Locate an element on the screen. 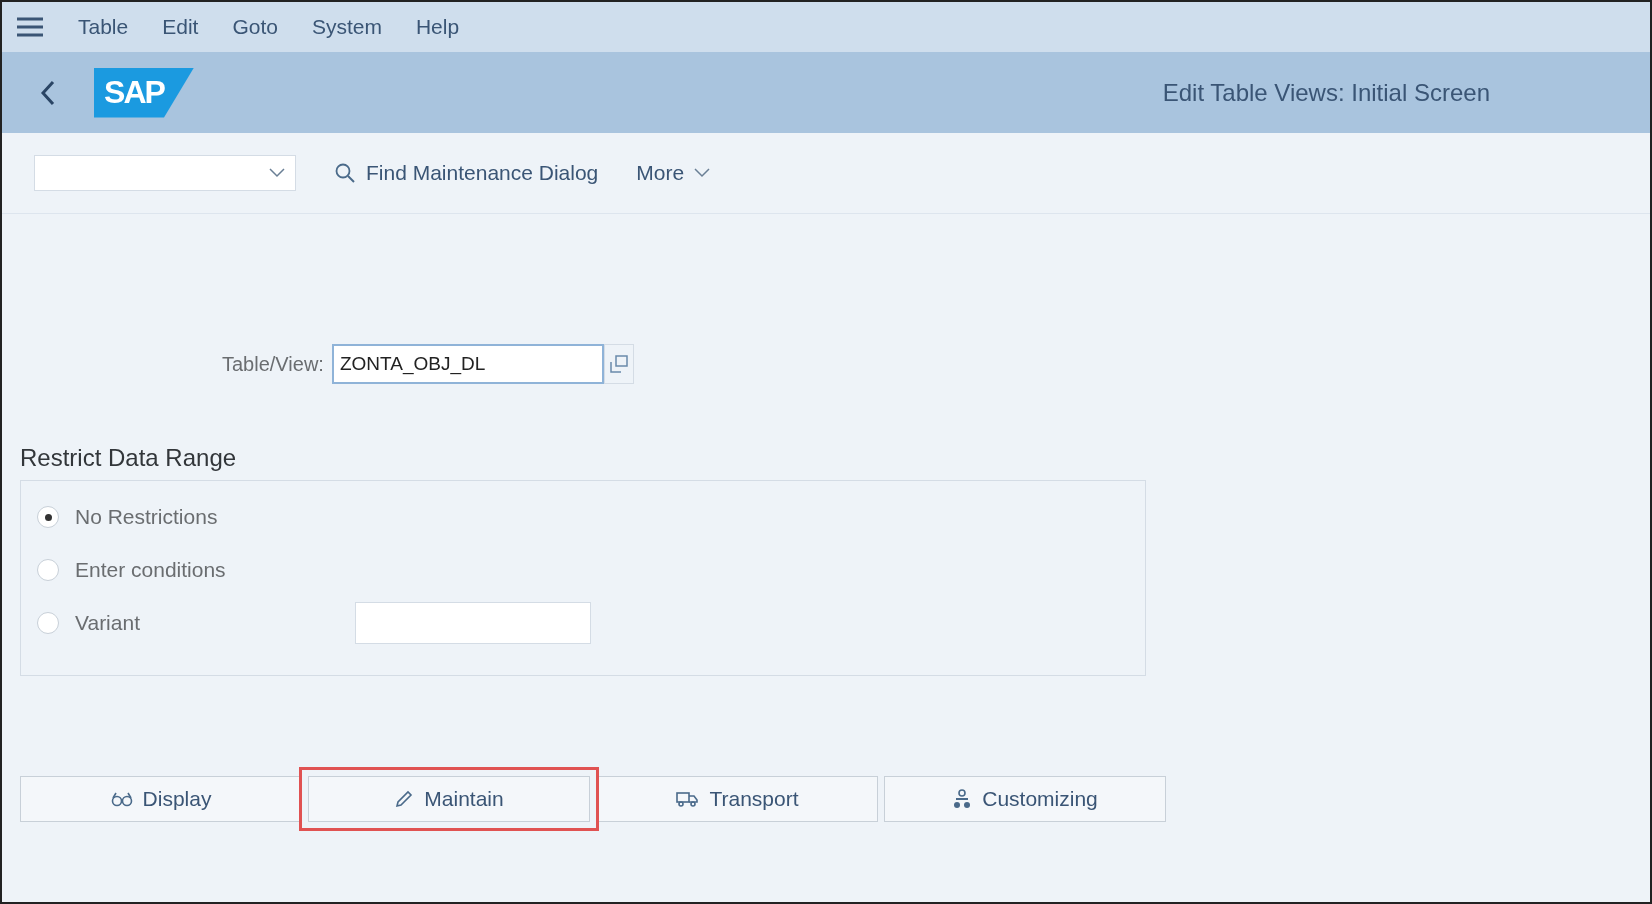 This screenshot has height=904, width=1652. search-icon is located at coordinates (345, 173).